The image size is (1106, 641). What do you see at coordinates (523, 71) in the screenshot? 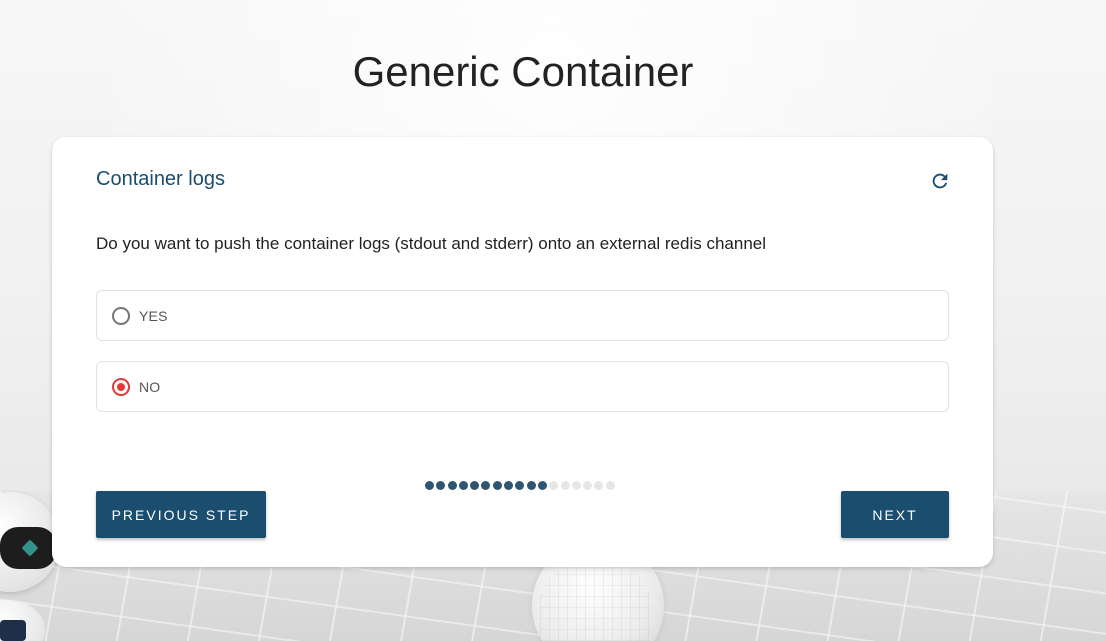
I see `page-title: Generic Container` at bounding box center [523, 71].